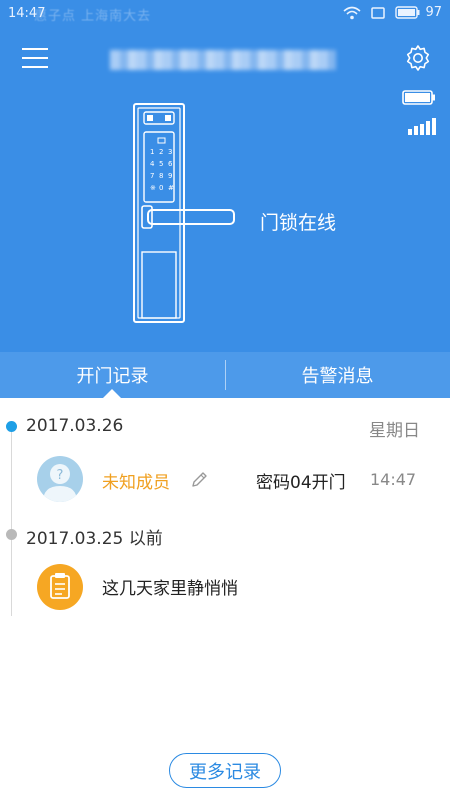  I want to click on avatar: ?, so click(60, 479).